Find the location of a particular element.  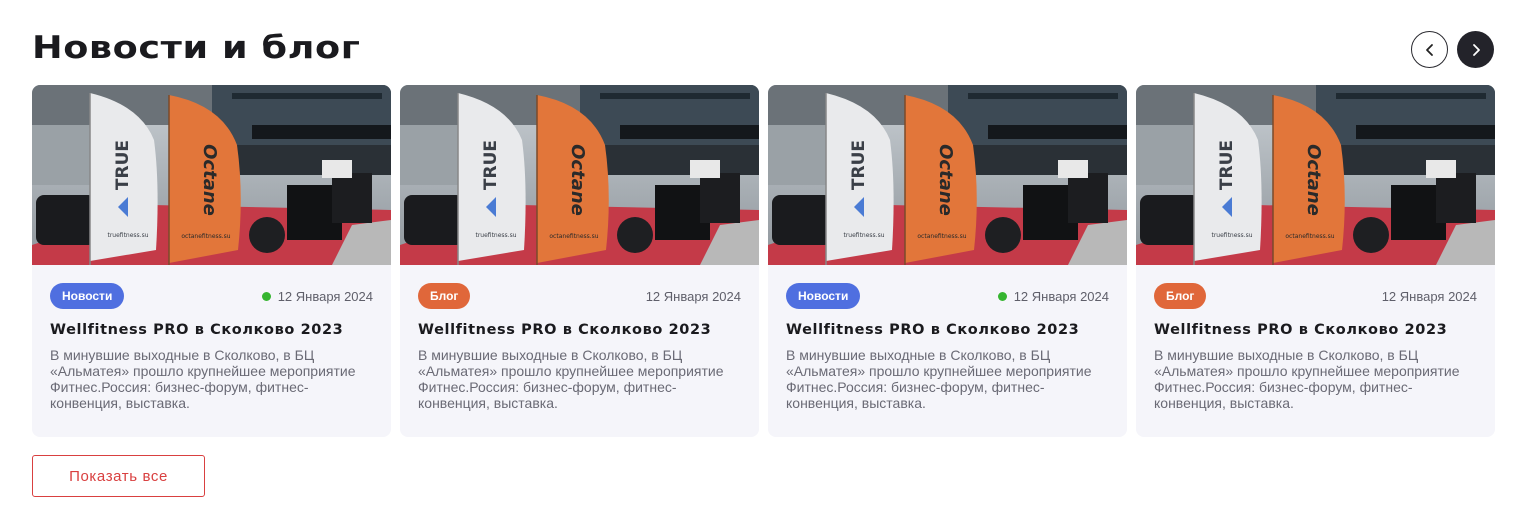

chevron-right-icon is located at coordinates (1476, 49).